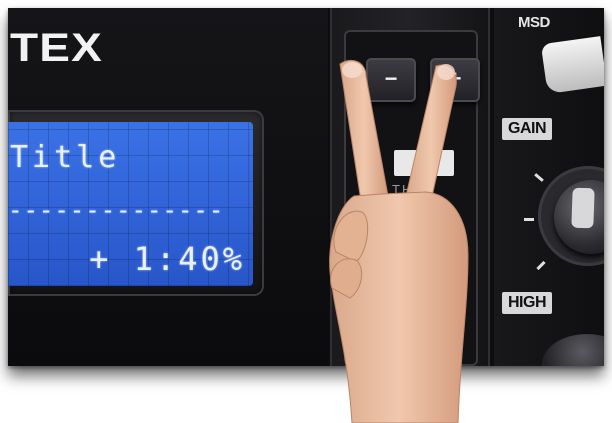  I want to click on brand-logo: TEX, so click(56, 48).